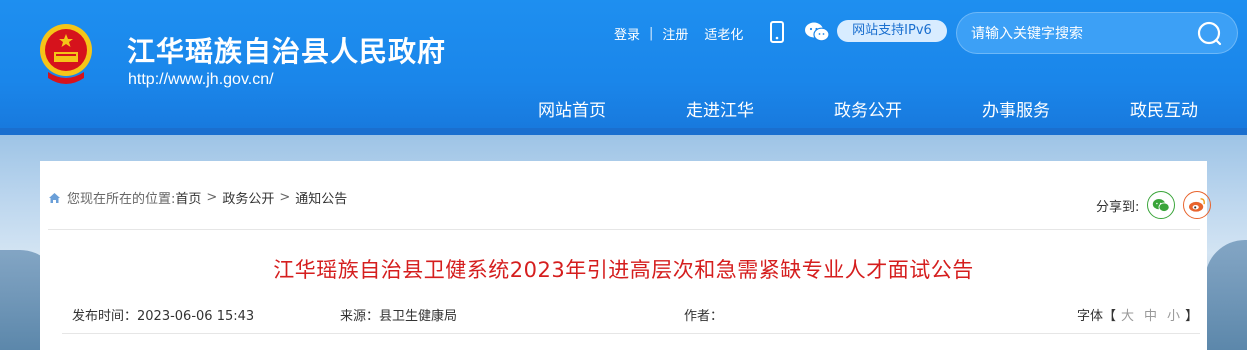 Image resolution: width=1247 pixels, height=350 pixels. Describe the element at coordinates (418, 316) in the screenshot. I see `source-value: 县卫生健康局` at that location.